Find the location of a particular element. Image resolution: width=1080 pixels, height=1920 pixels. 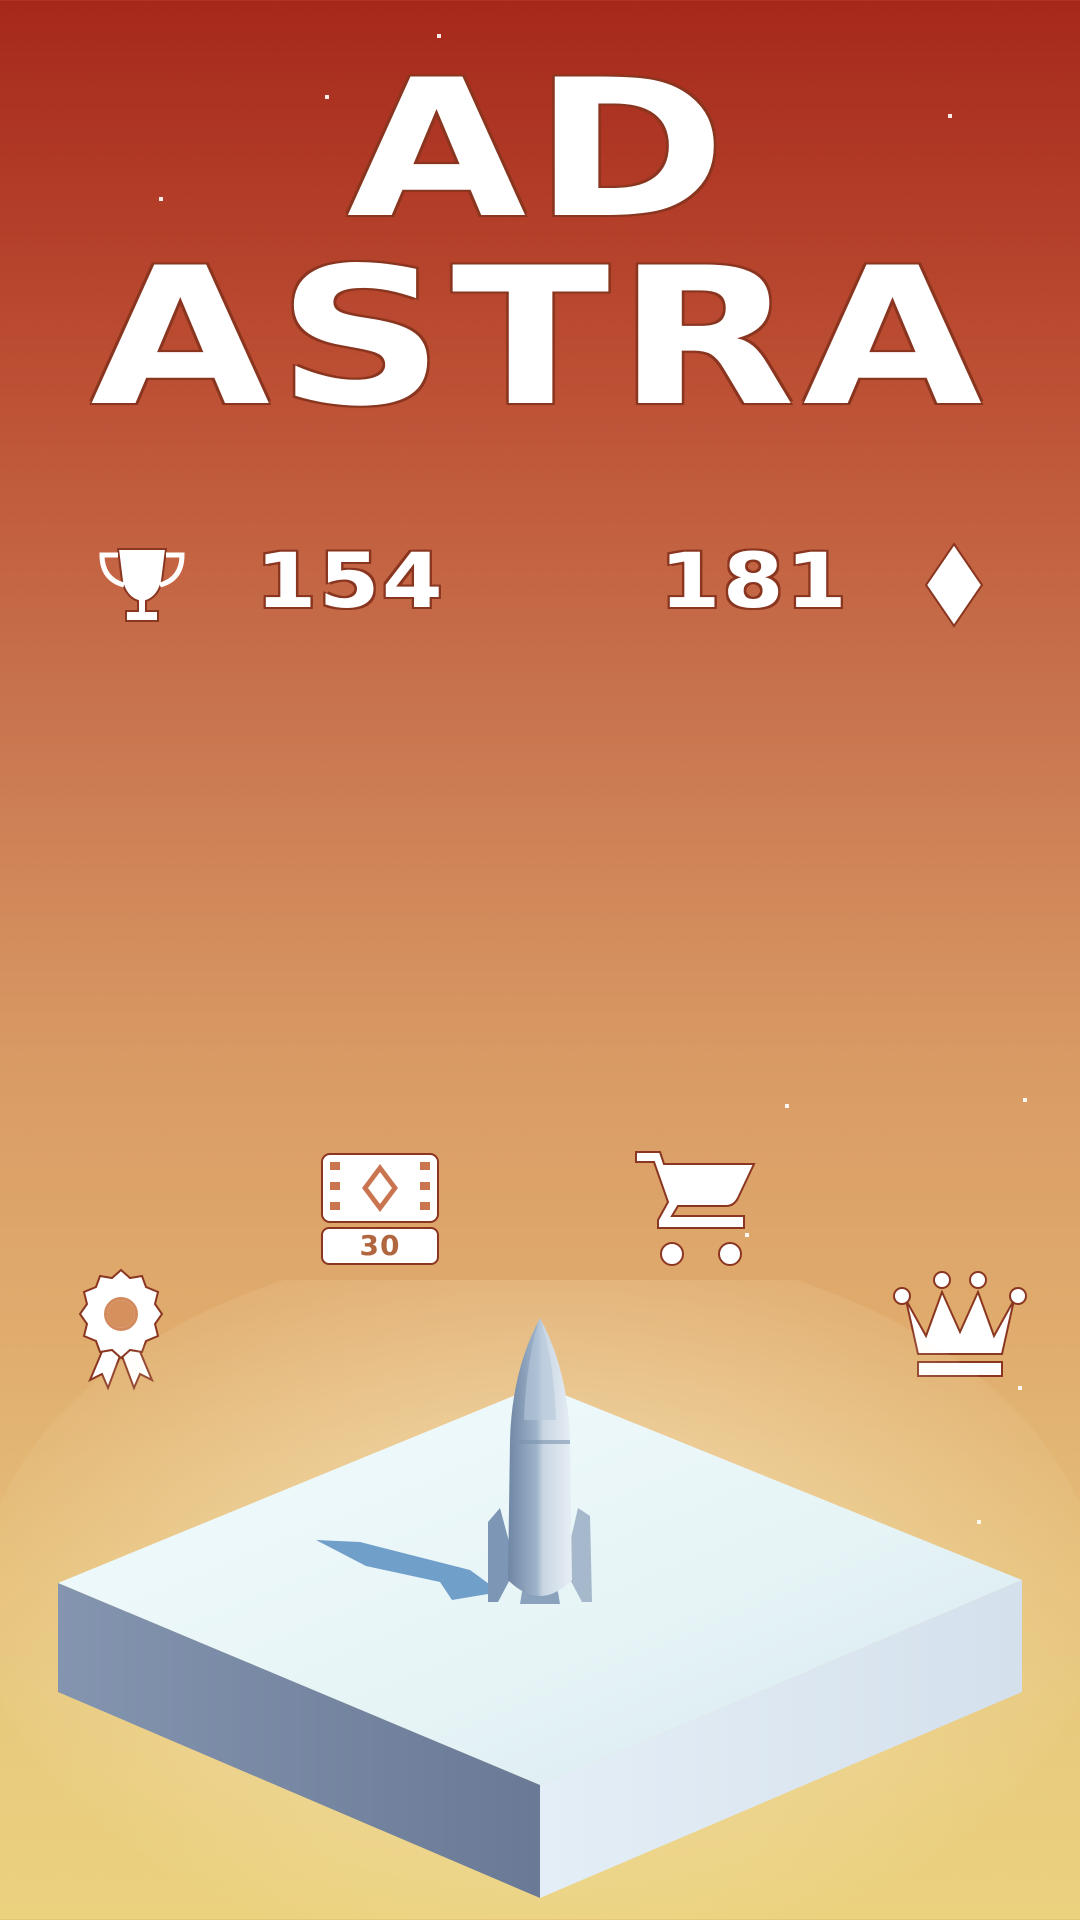

best-score-value: 154 is located at coordinates (350, 580).